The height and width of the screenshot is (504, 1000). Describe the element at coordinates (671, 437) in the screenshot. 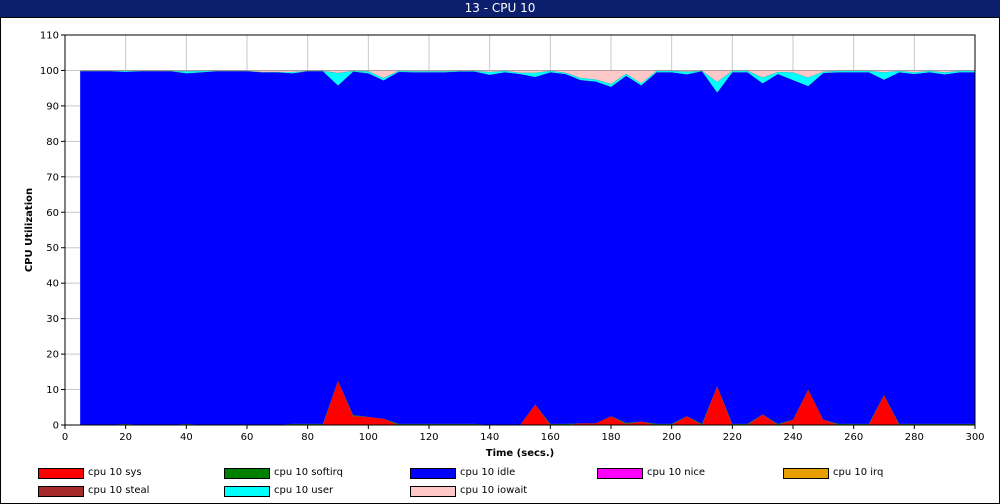

I see `x-tick-label-10: 200` at that location.